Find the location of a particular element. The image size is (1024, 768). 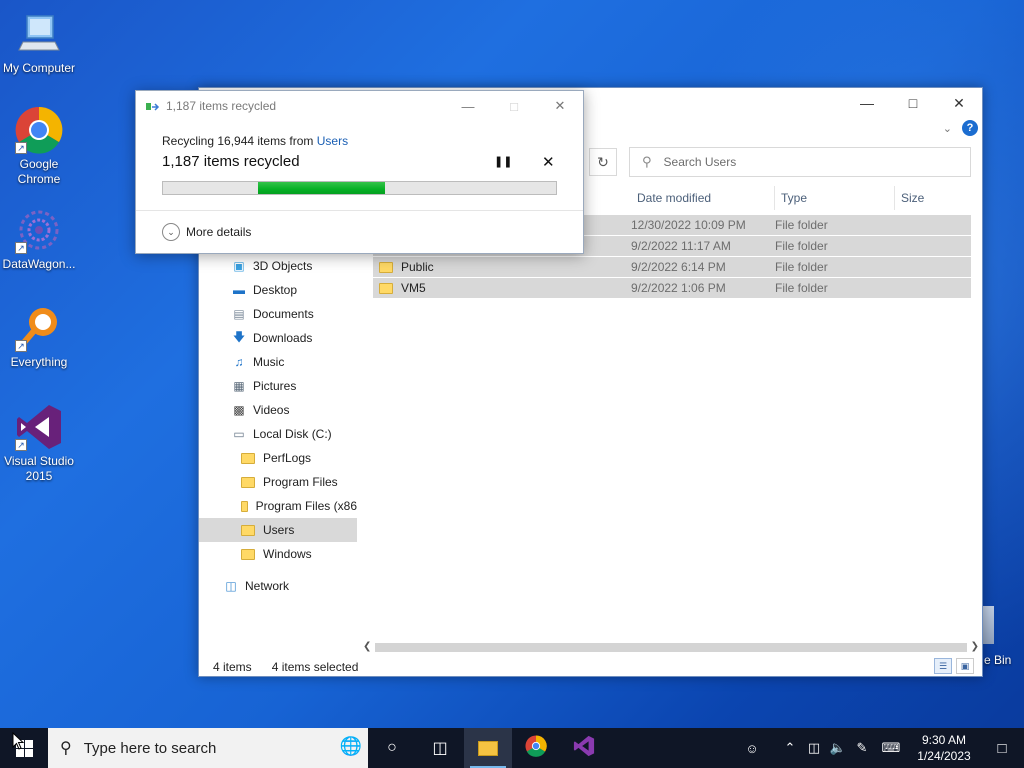

scrollbar-thumb is located at coordinates (671, 647).